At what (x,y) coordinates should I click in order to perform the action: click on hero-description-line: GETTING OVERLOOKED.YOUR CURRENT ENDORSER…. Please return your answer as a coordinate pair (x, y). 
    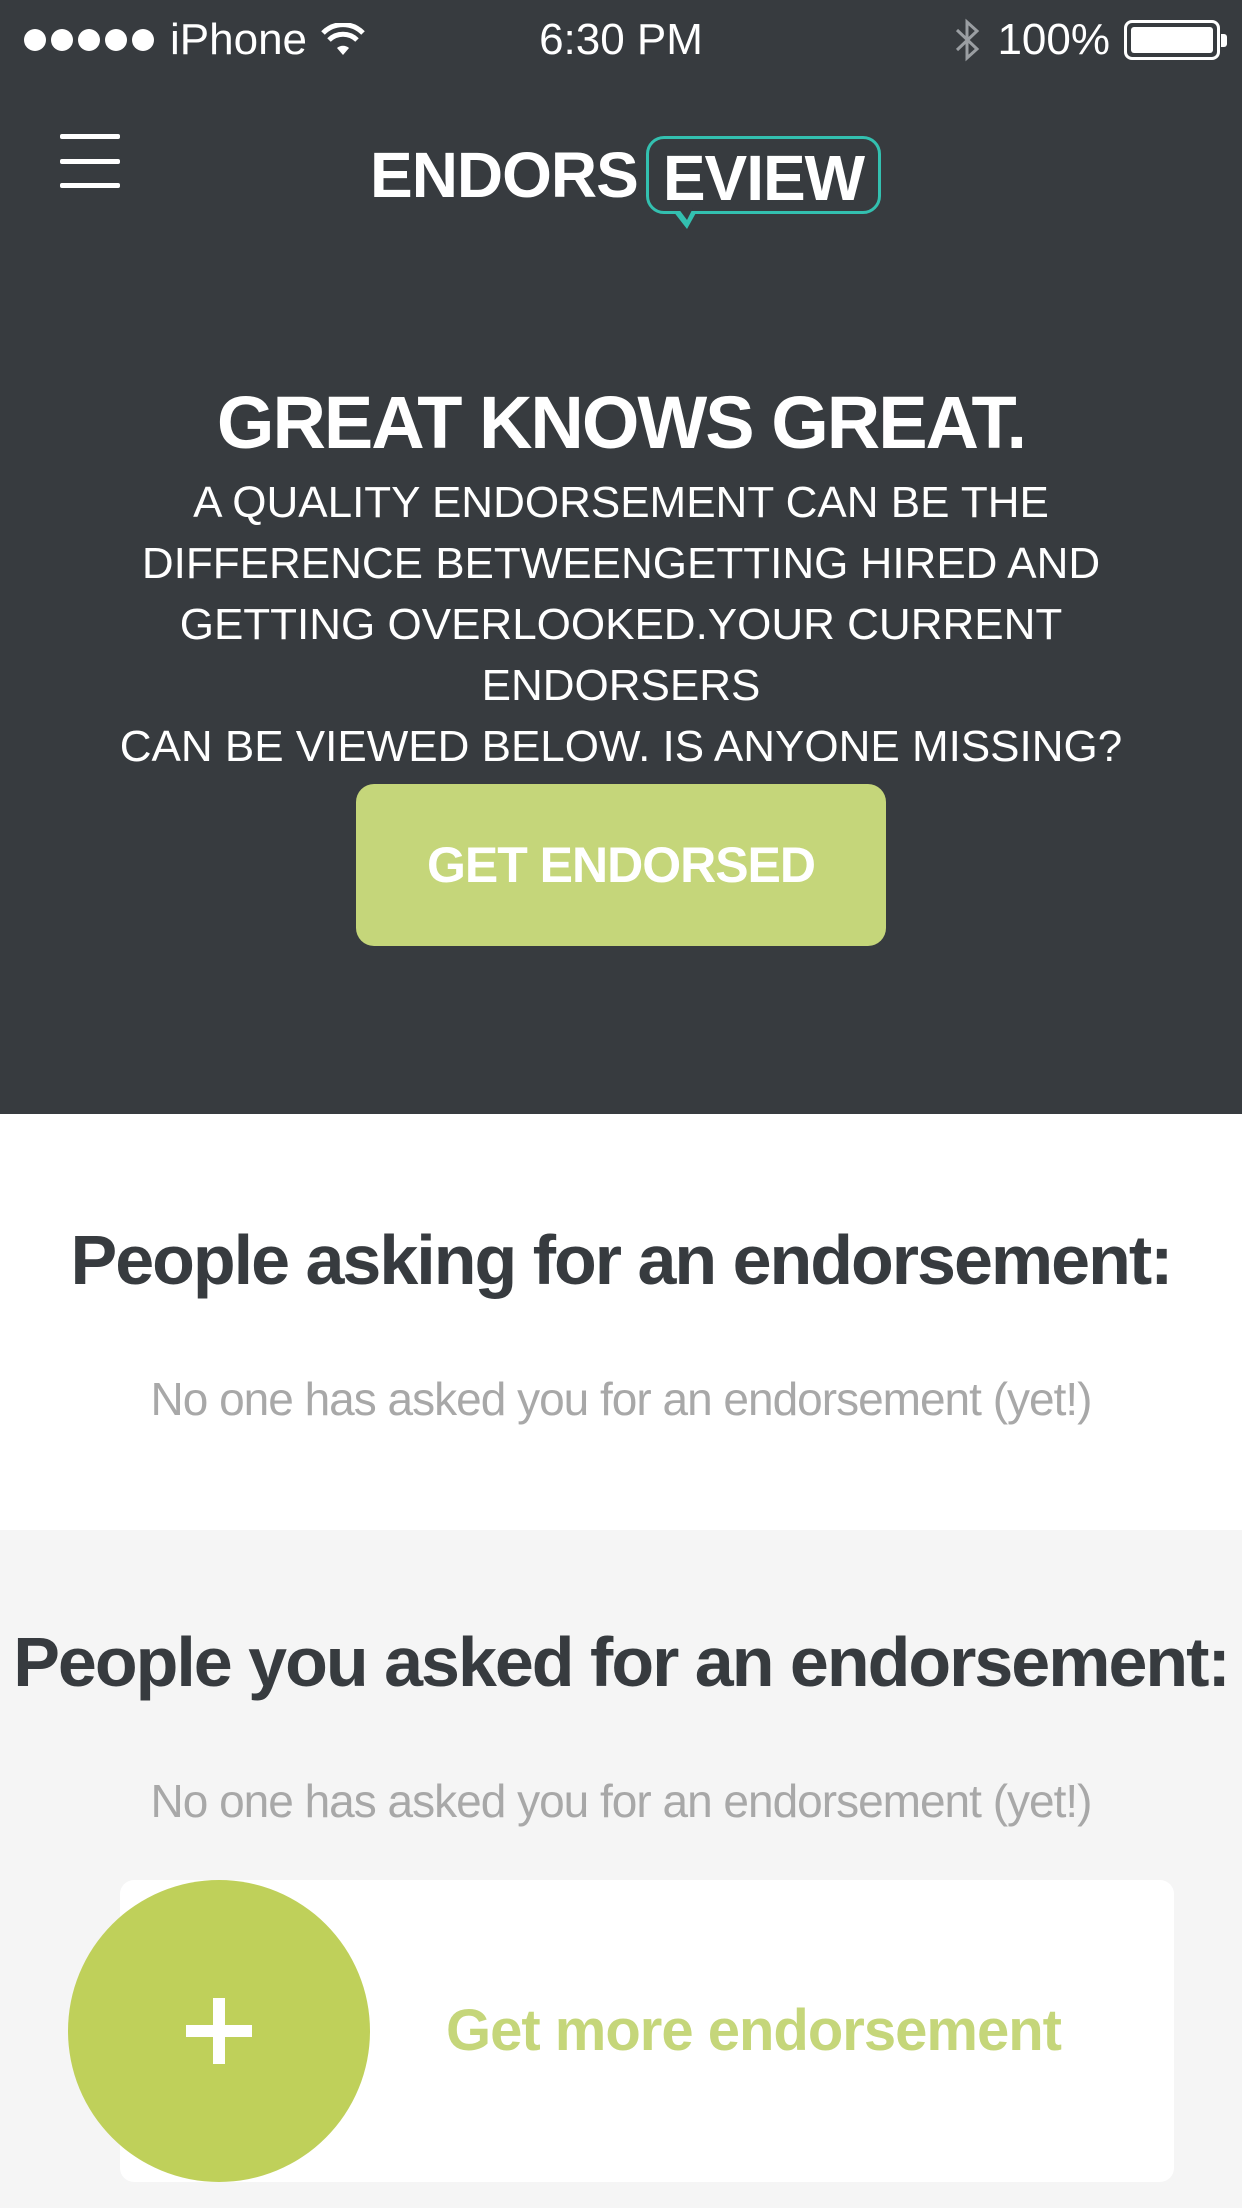
    Looking at the image, I should click on (621, 655).